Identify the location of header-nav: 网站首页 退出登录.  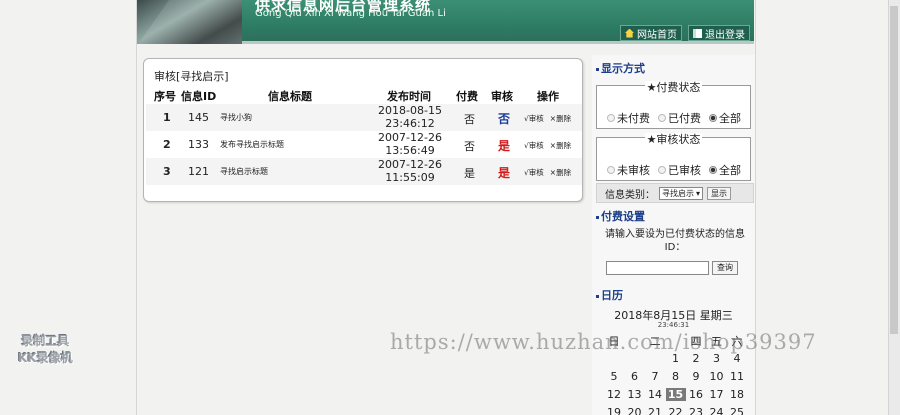
(685, 33).